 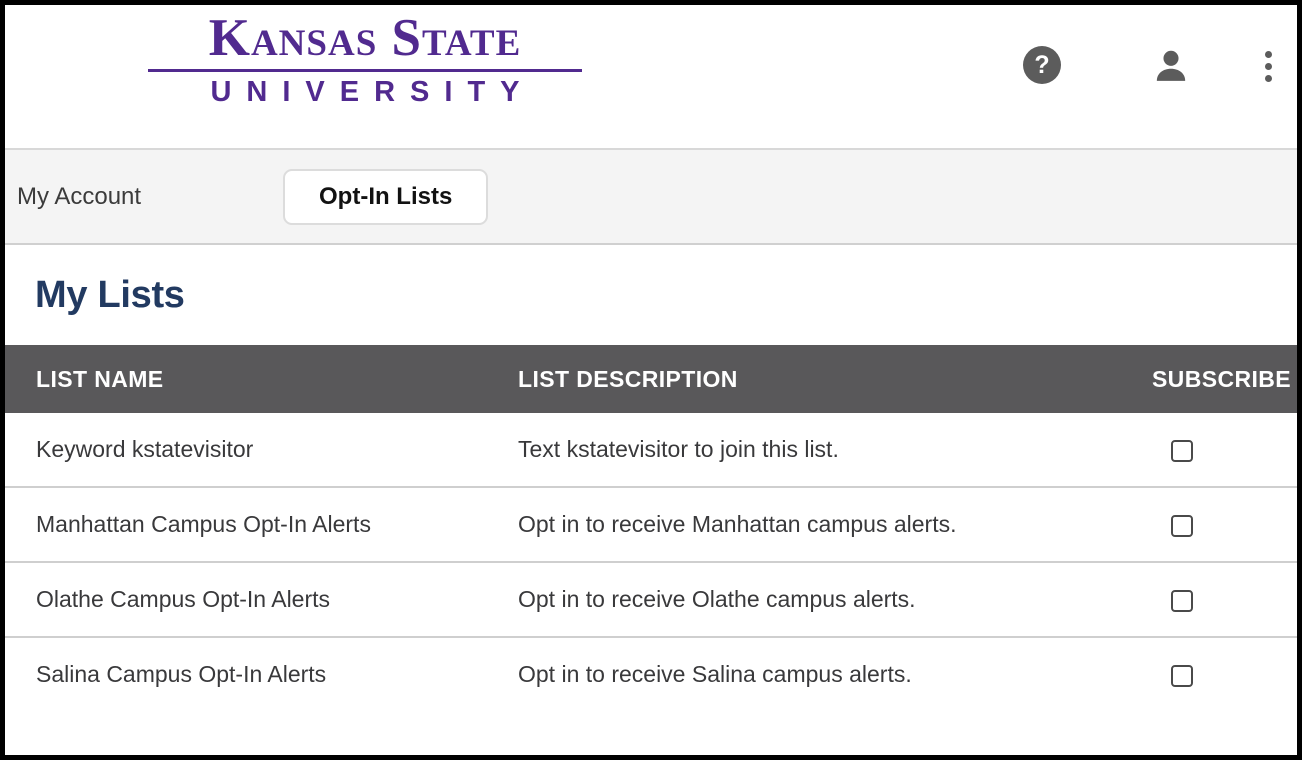 I want to click on logo-subtitle: UNIVERSITY, so click(x=372, y=92).